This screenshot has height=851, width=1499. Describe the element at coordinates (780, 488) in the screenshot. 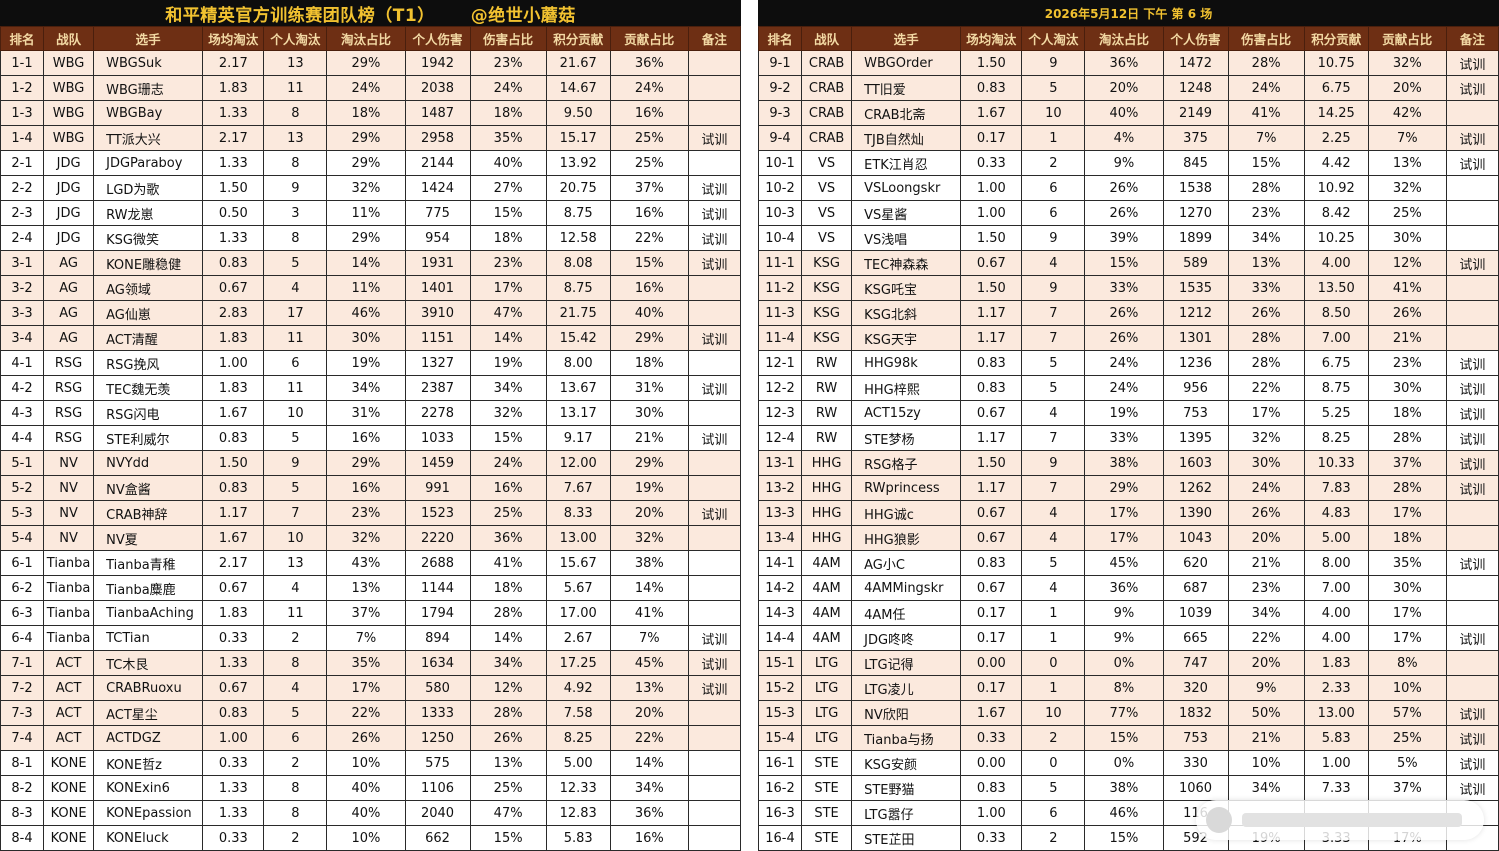

I see `cell-rank: 13-2` at that location.